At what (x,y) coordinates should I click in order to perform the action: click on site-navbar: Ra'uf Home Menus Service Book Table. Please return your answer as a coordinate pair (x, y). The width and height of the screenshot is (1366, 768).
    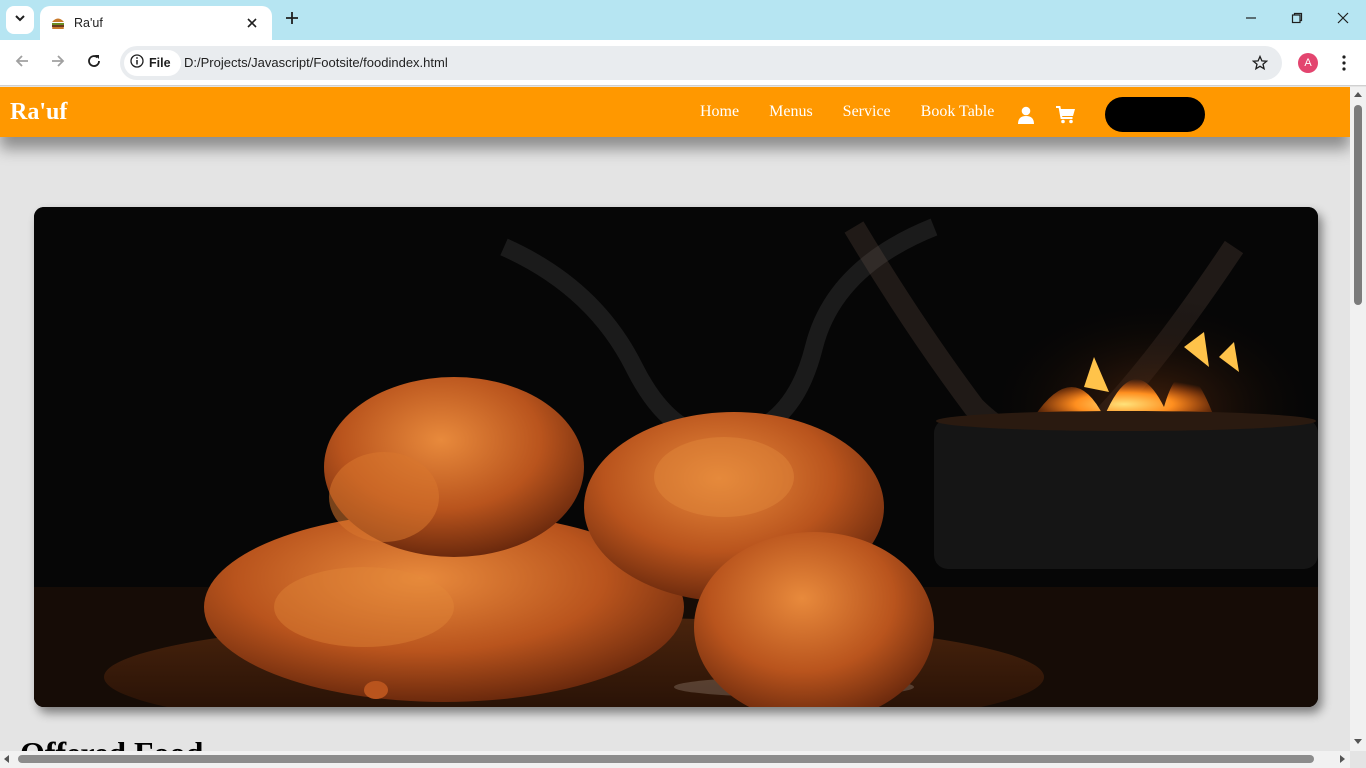
    Looking at the image, I should click on (675, 112).